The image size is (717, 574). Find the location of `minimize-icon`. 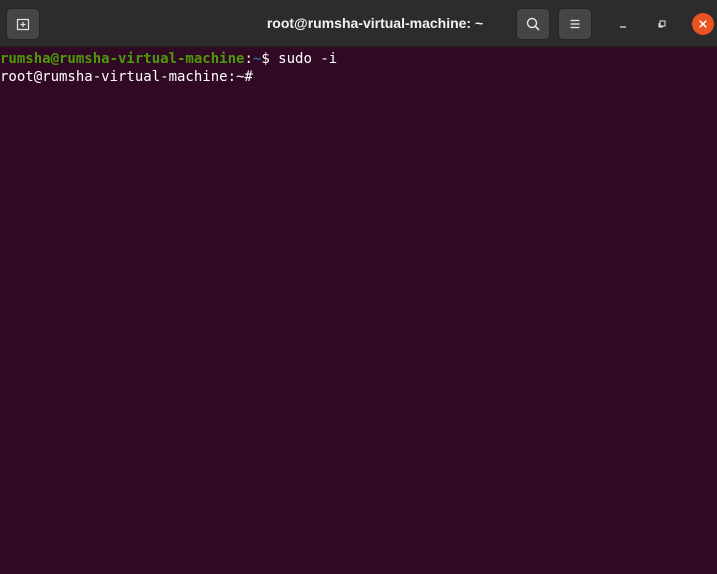

minimize-icon is located at coordinates (623, 27).